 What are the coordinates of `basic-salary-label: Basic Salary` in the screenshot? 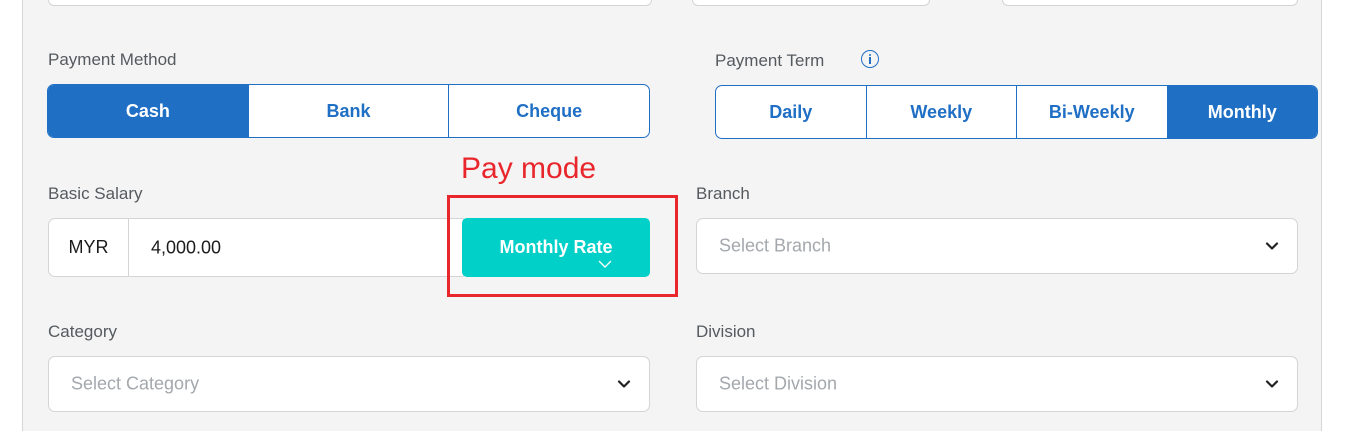 It's located at (95, 193).